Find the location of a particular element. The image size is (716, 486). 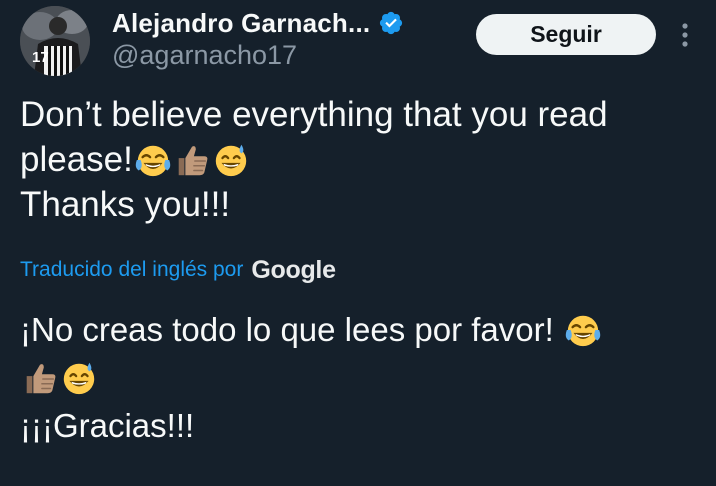

user-handle: @agarnacho17 is located at coordinates (204, 55).